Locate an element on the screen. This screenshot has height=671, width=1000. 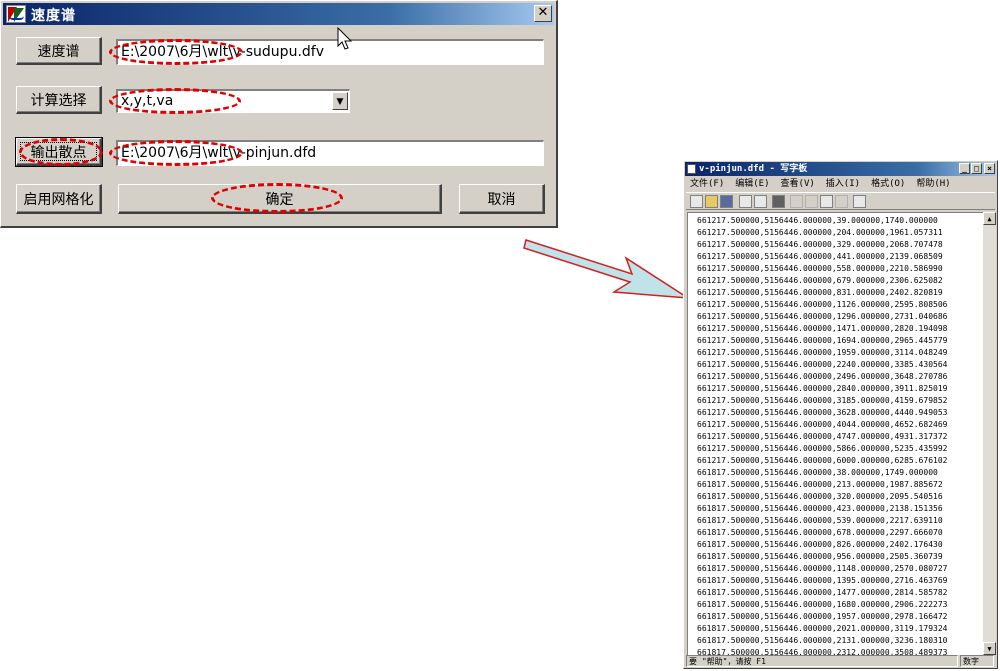
menu-bar: 文件(F) 编辑(E) 查看(V) 插入(I) 格式(O) 帮助(H) is located at coordinates (840, 184).